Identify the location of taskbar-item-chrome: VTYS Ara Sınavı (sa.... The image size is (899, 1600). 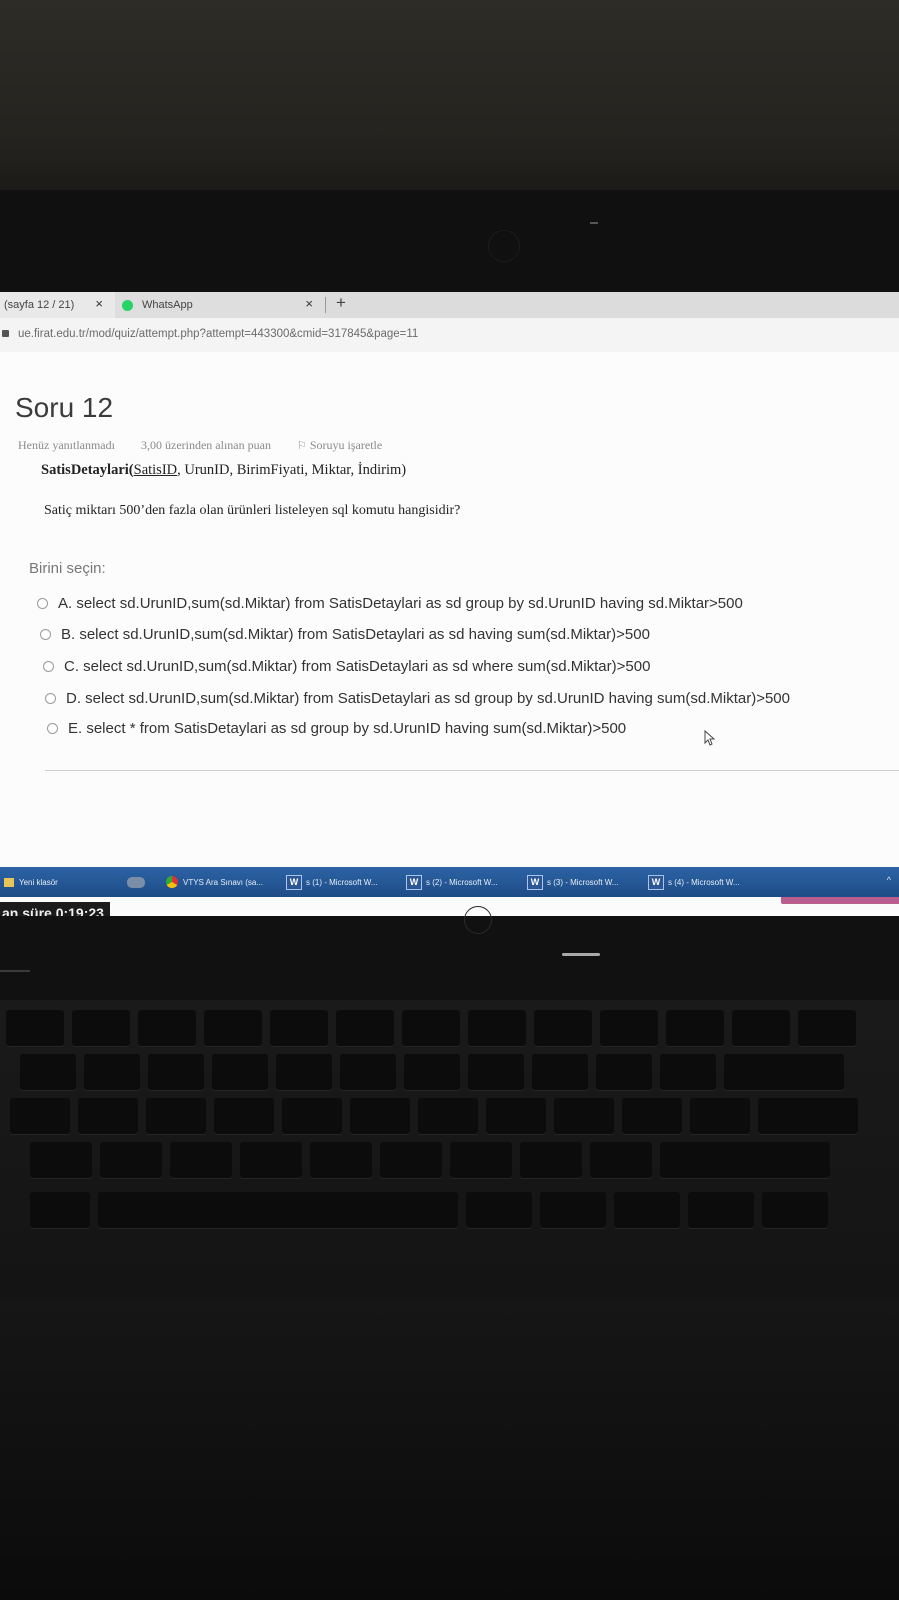
(214, 882).